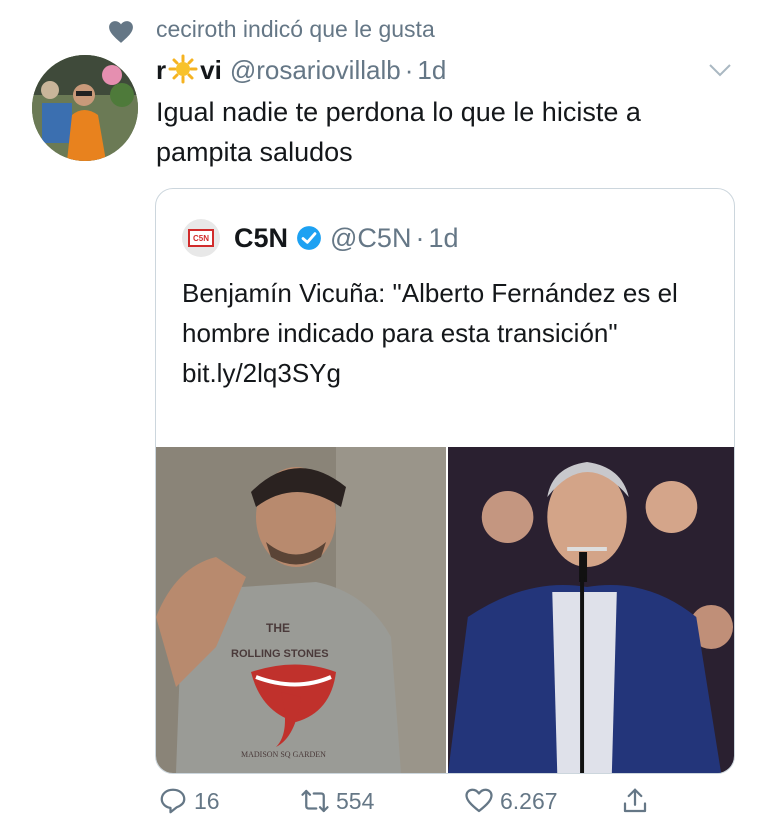 The height and width of the screenshot is (836, 767). What do you see at coordinates (295, 29) in the screenshot?
I see `social-context-text: ceciroth indicó que le gusta` at bounding box center [295, 29].